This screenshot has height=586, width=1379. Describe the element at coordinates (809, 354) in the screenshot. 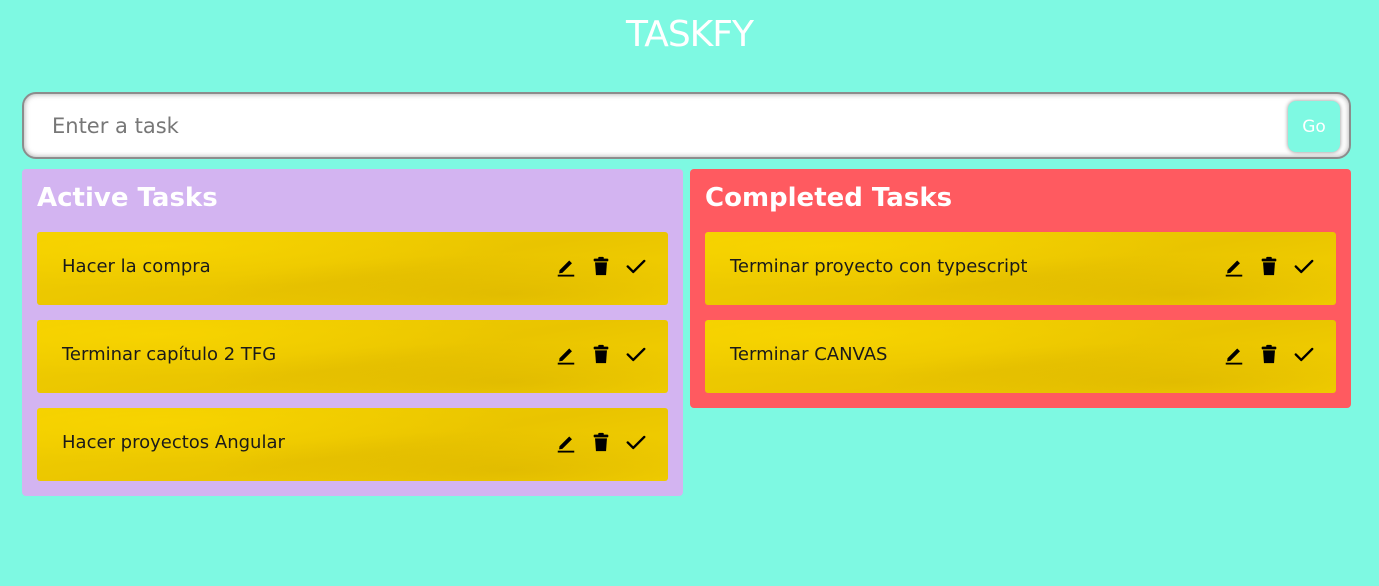

I see `task-text: Terminar CANVAS` at that location.